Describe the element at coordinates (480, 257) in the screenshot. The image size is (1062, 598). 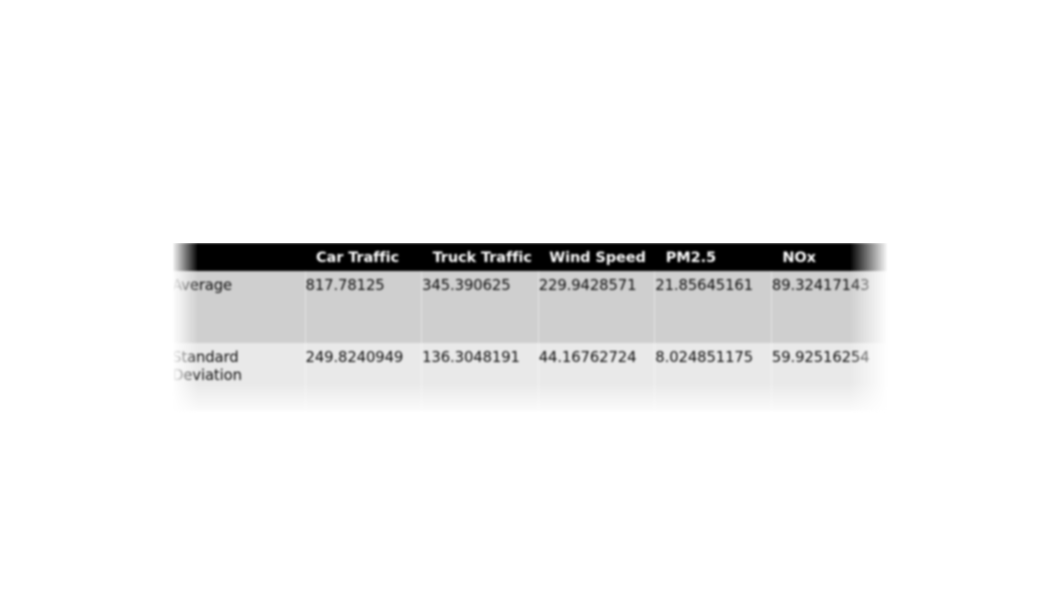
I see `column-header-truck-traffic: Truck Traffic` at that location.